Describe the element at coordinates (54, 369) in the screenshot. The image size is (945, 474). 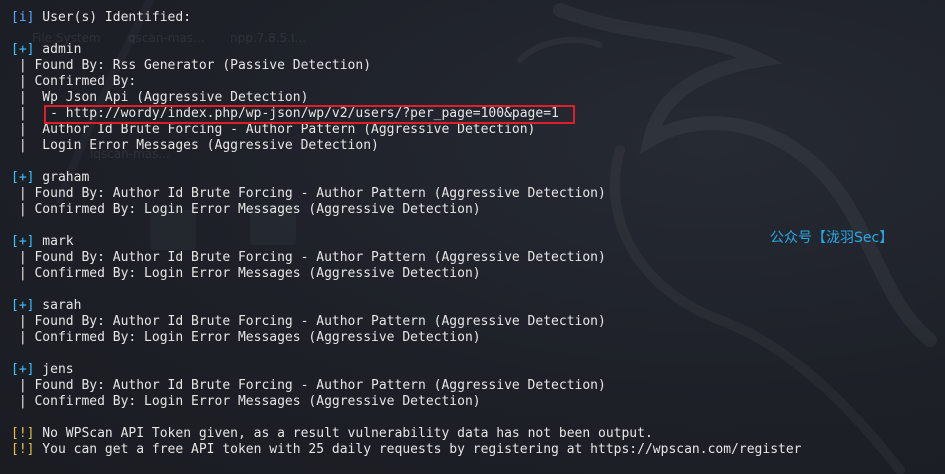
I see `user-name: jens` at that location.